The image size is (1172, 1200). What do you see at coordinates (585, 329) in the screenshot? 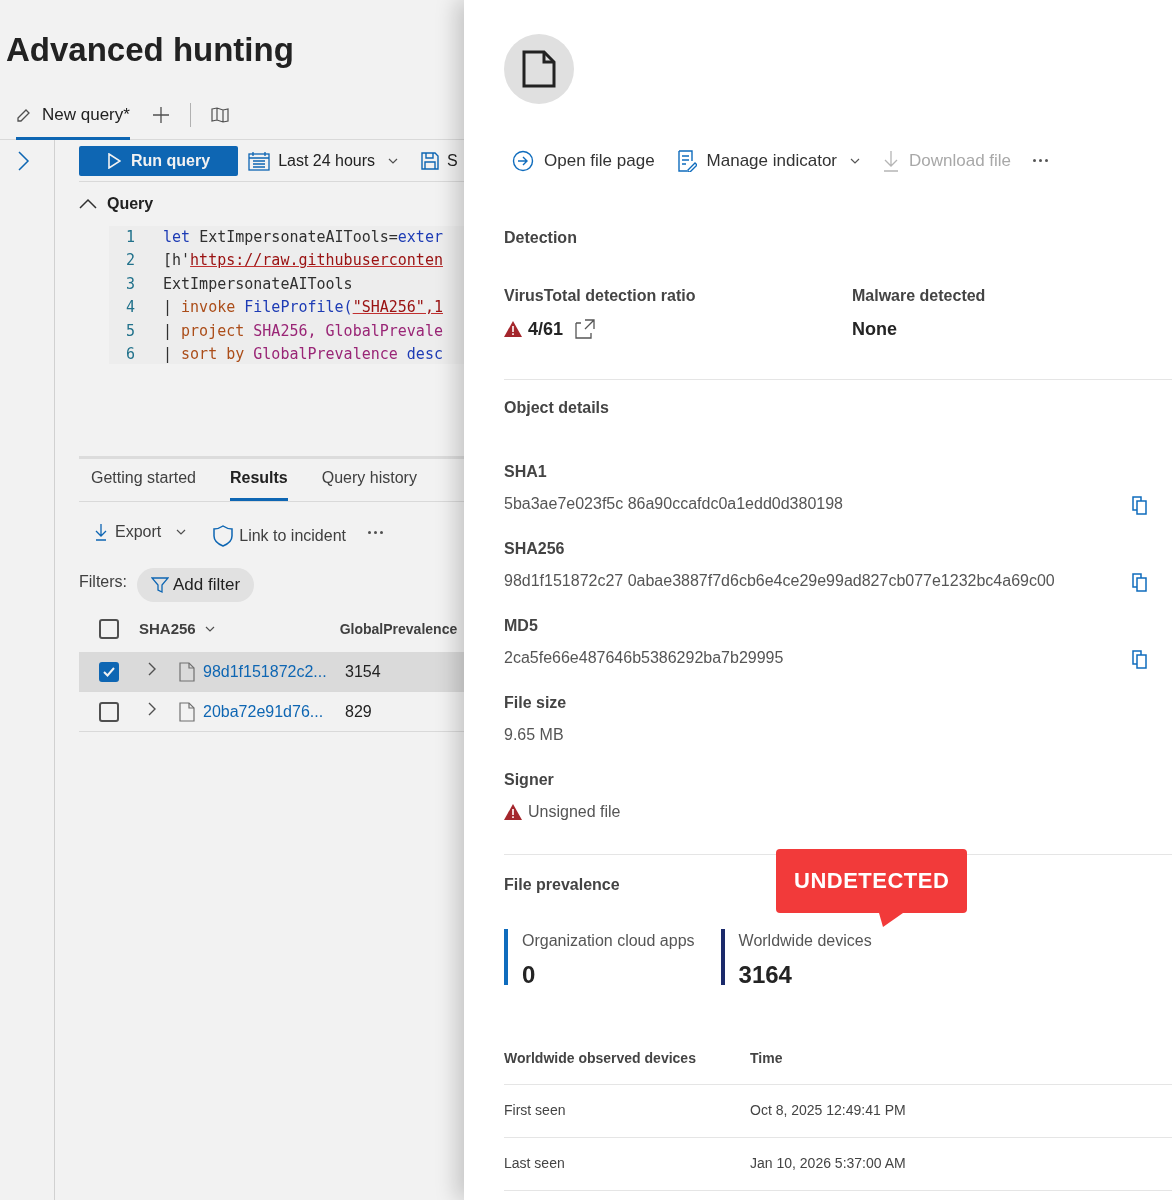
I see `external-link-icon` at bounding box center [585, 329].